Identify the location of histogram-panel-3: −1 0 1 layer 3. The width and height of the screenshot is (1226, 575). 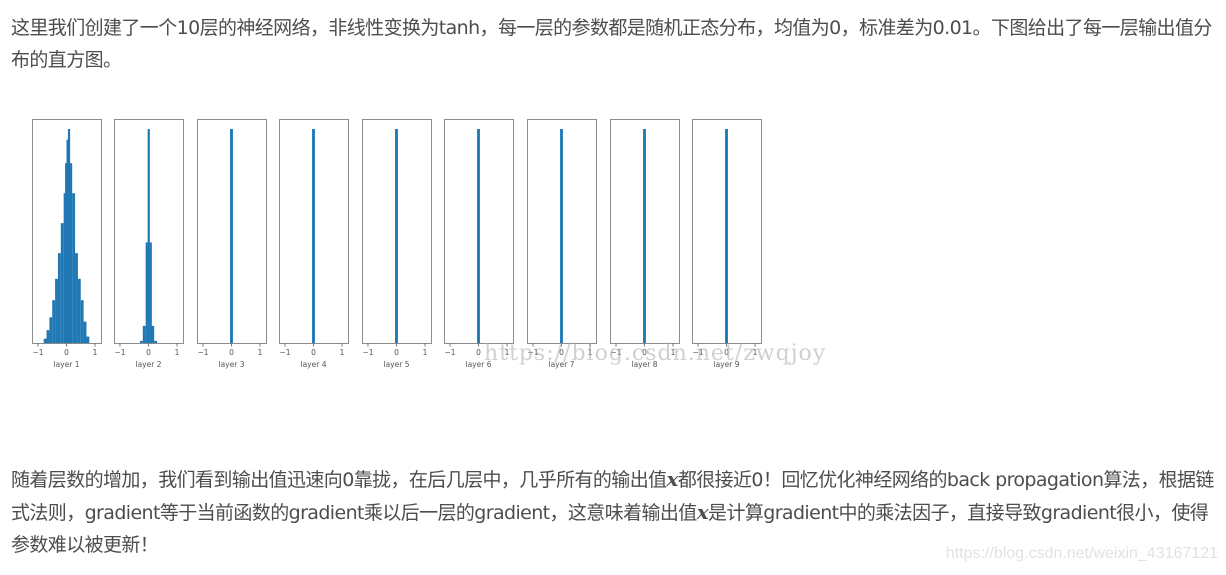
(232, 244).